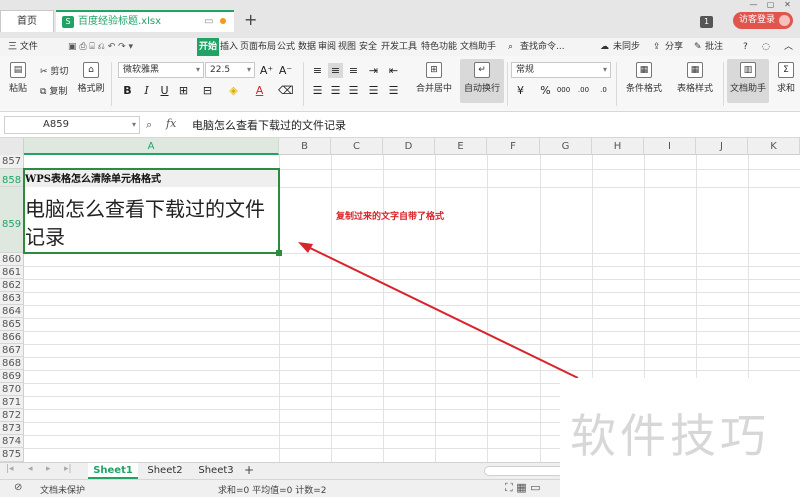  What do you see at coordinates (12, 298) in the screenshot?
I see `row-header-863: 863` at bounding box center [12, 298].